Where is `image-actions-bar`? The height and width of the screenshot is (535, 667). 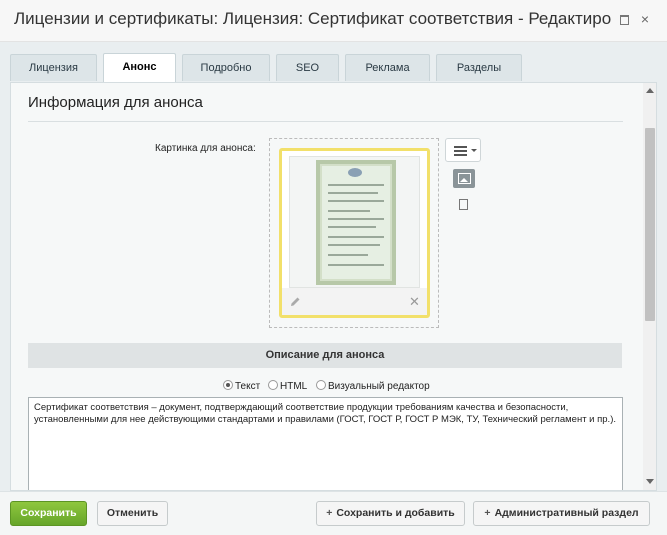
image-actions-bar is located at coordinates (354, 301).